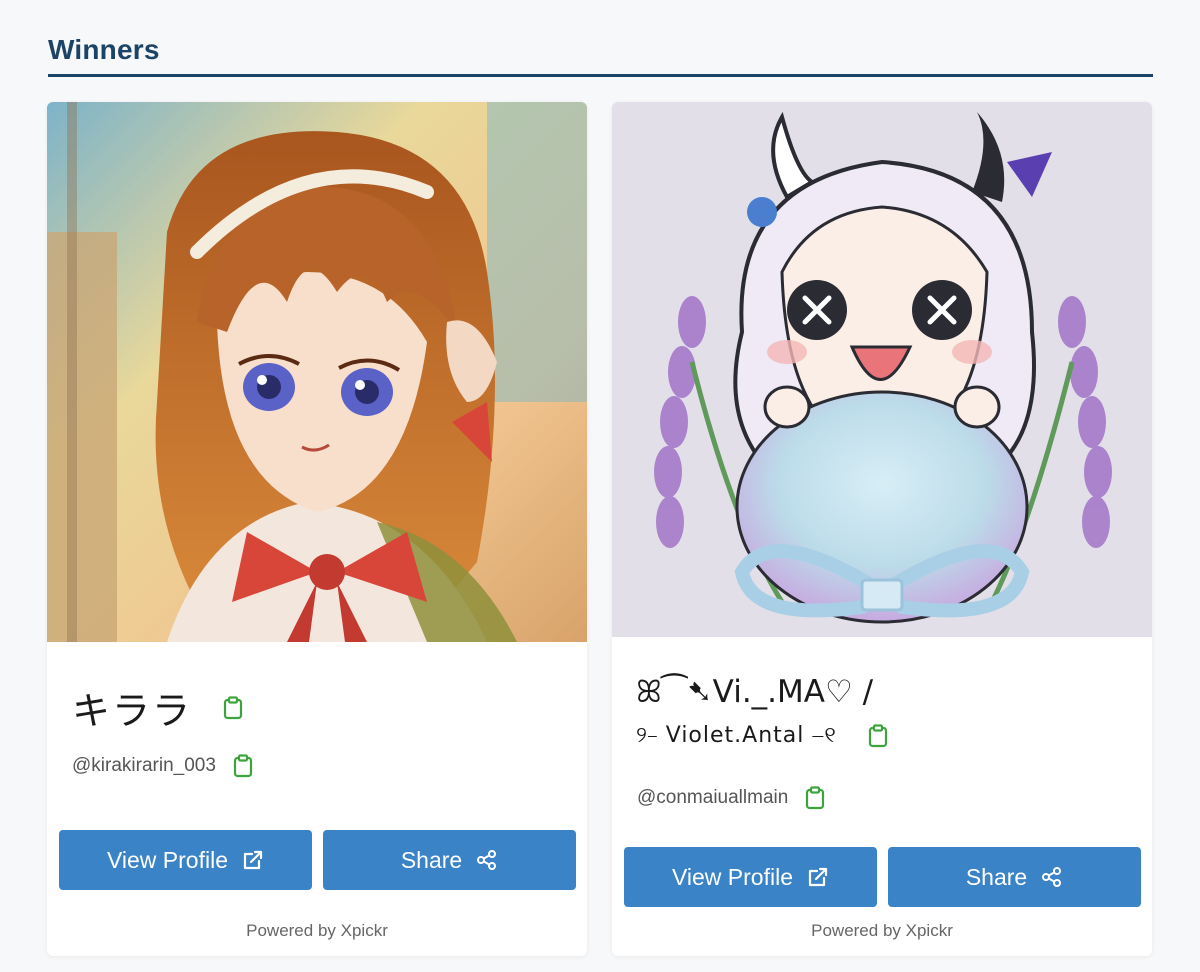 The height and width of the screenshot is (972, 1200). I want to click on winner-display-name-line2-row: ୨⎯ Violet.Antal ⎯୧, so click(836, 736).